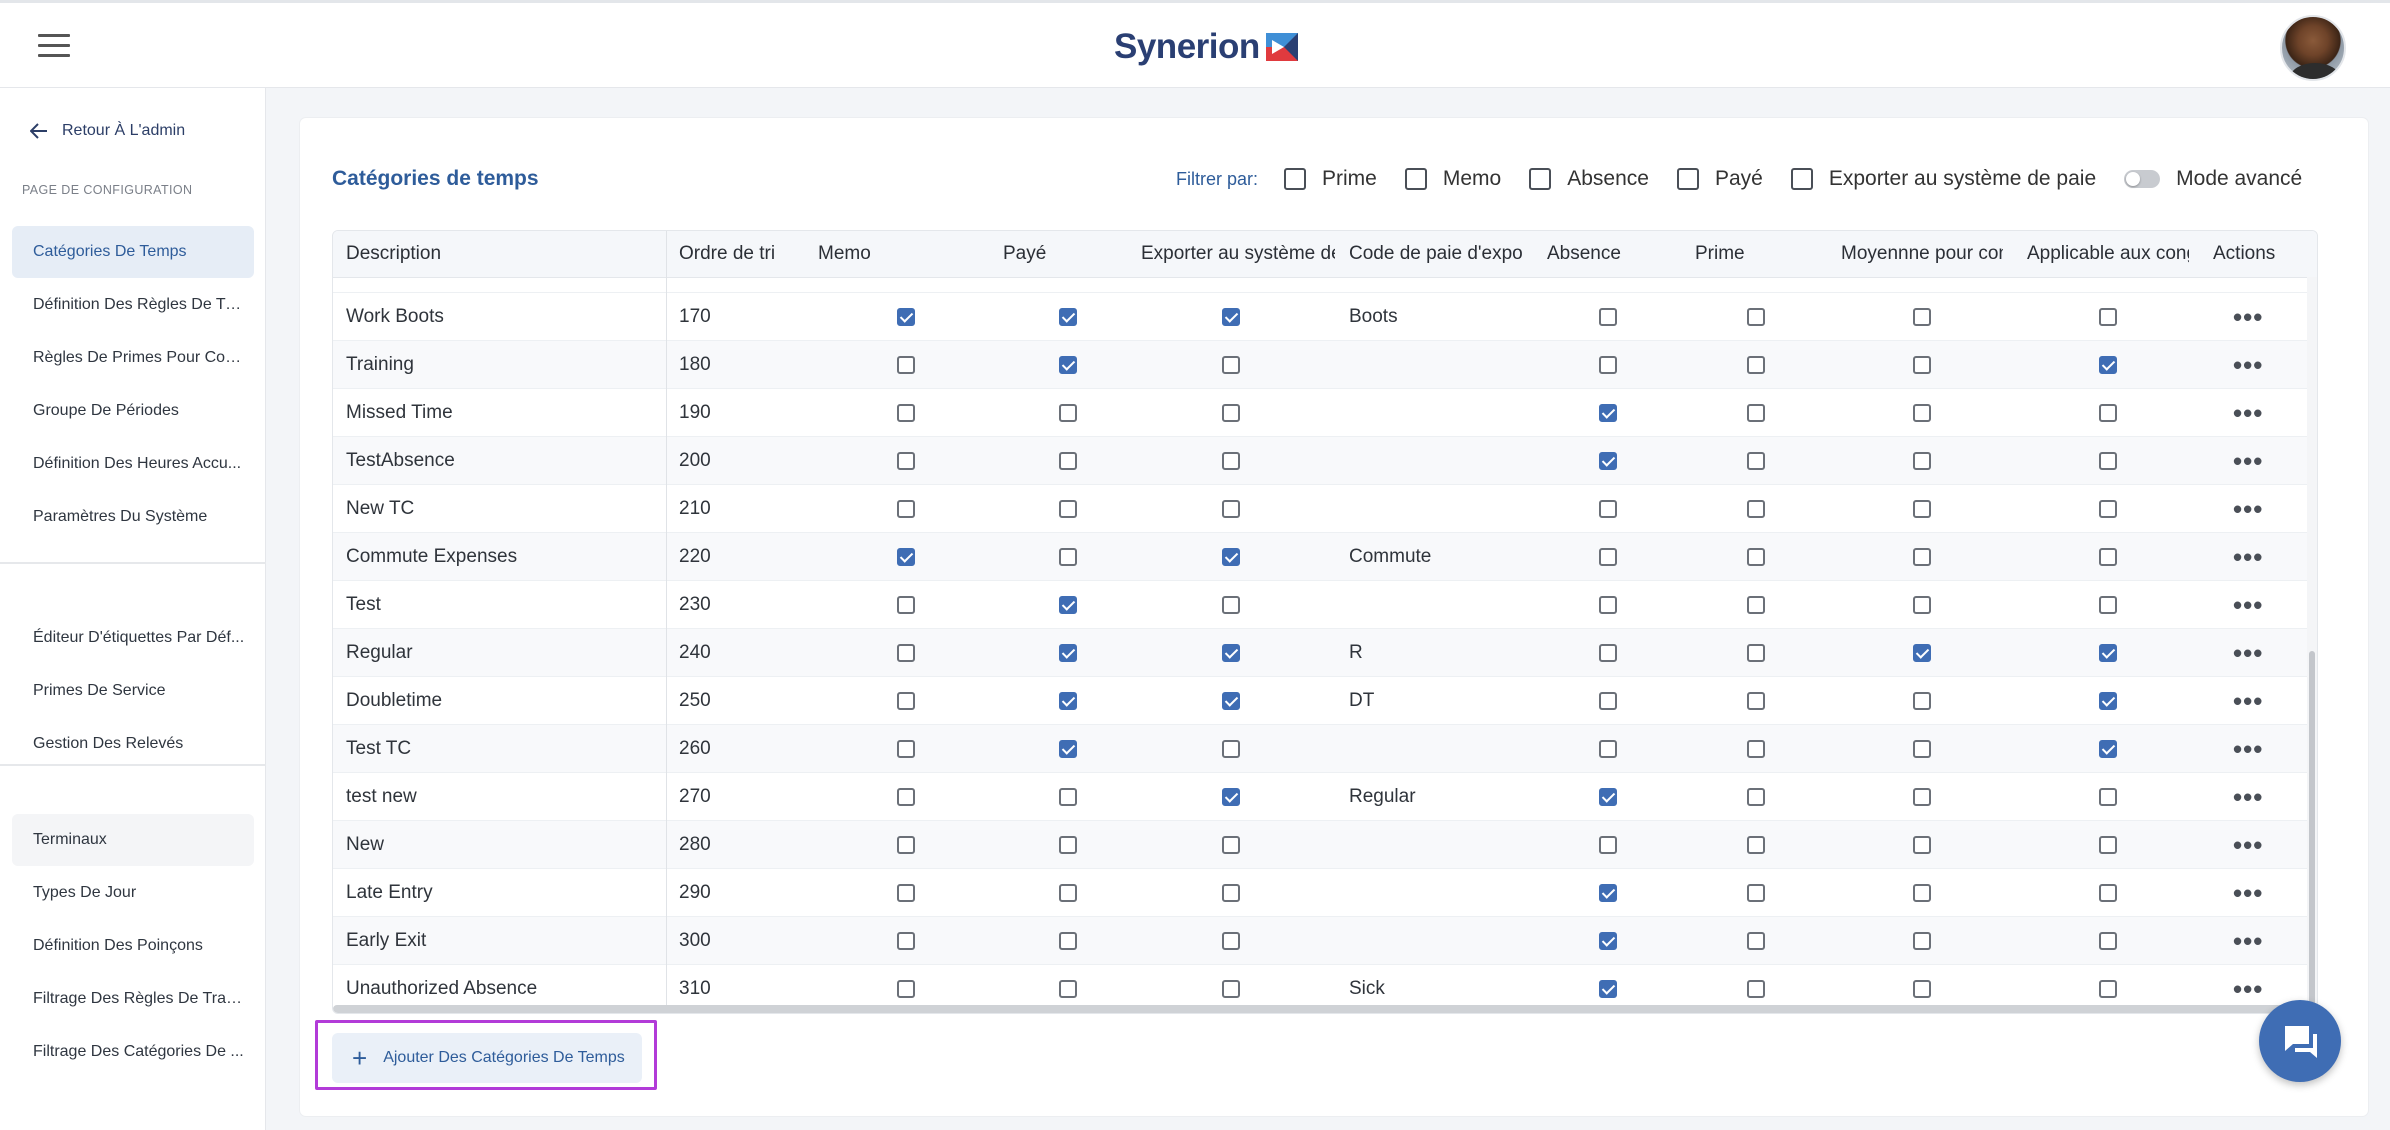 This screenshot has width=2390, height=1130. Describe the element at coordinates (133, 691) in the screenshot. I see `sidebar-item-primes-de-service: Primes De Service` at that location.